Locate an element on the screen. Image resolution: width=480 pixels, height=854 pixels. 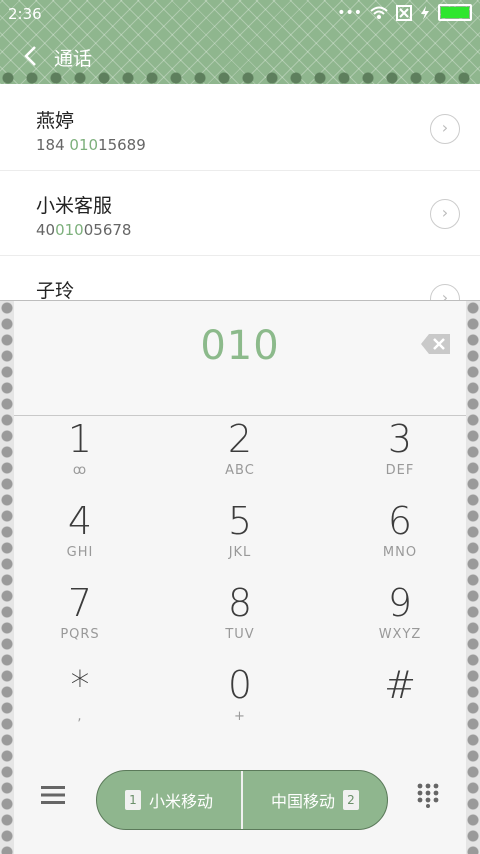
no-sim-icon is located at coordinates (404, 12).